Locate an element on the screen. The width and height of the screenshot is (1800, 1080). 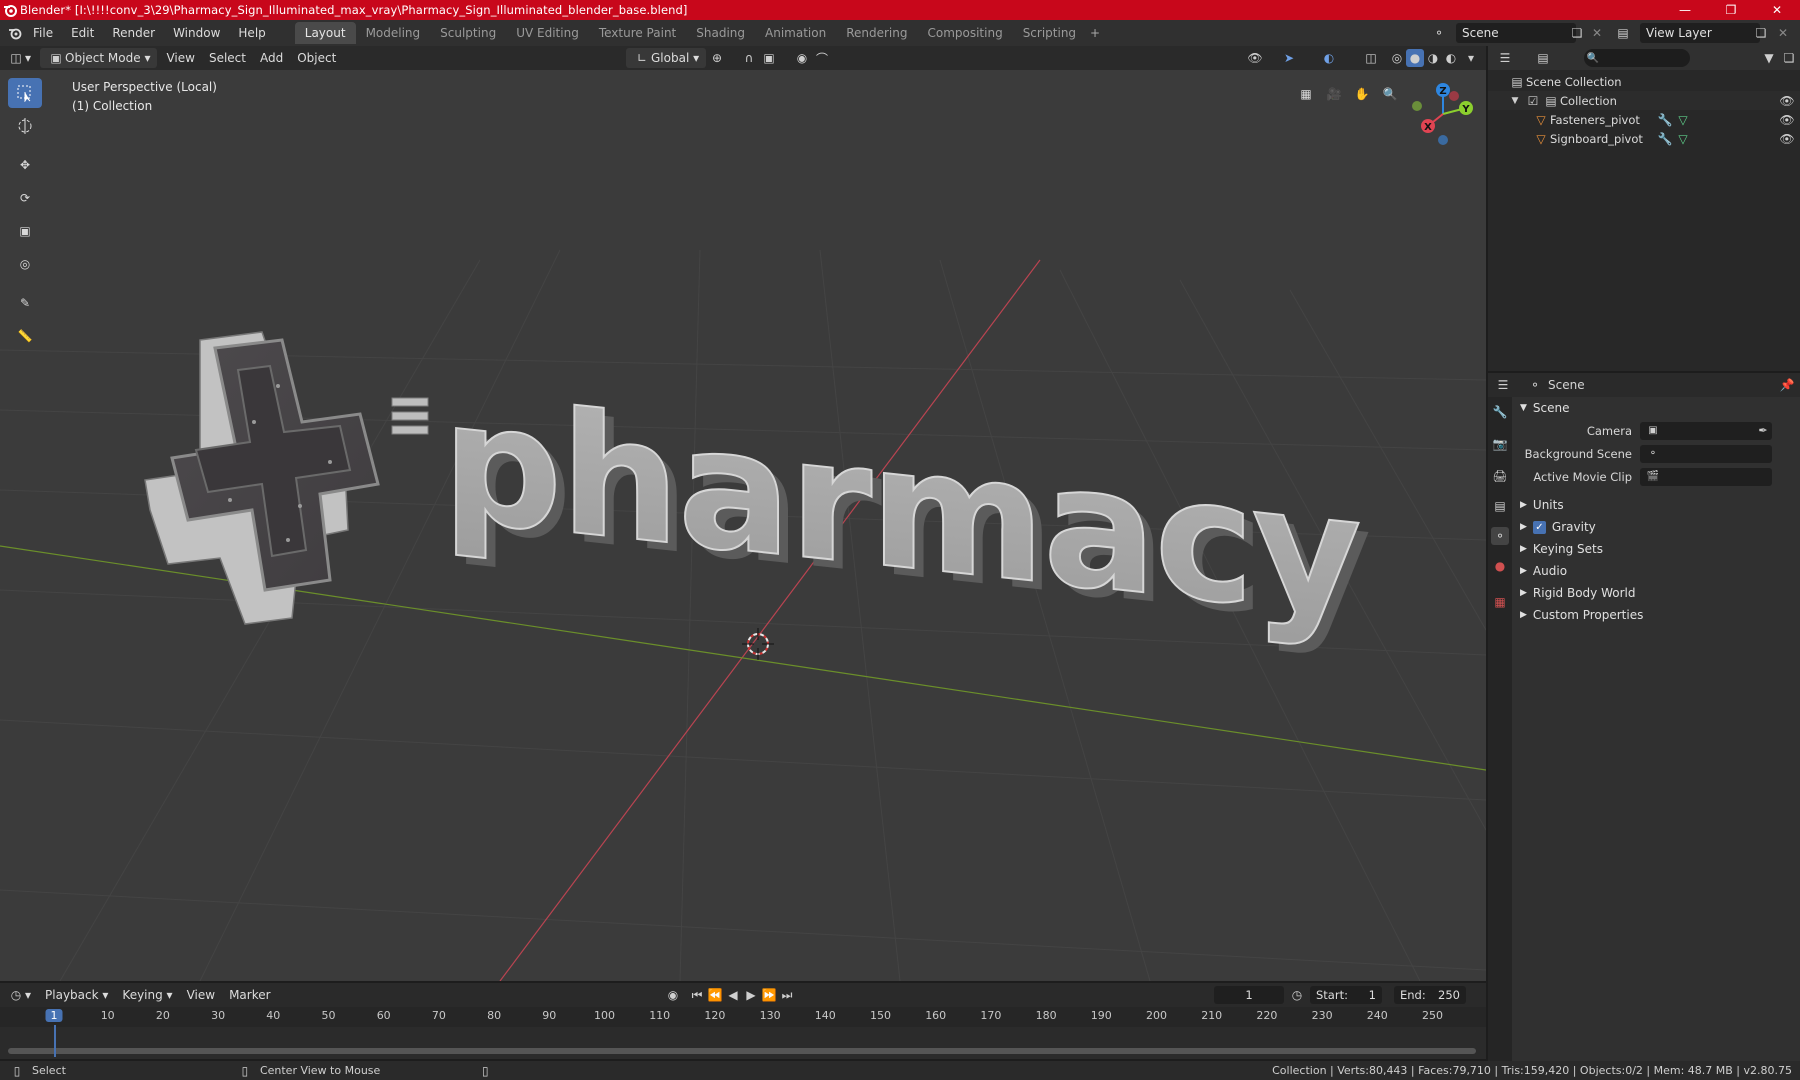
menu-file: File is located at coordinates (43, 33).